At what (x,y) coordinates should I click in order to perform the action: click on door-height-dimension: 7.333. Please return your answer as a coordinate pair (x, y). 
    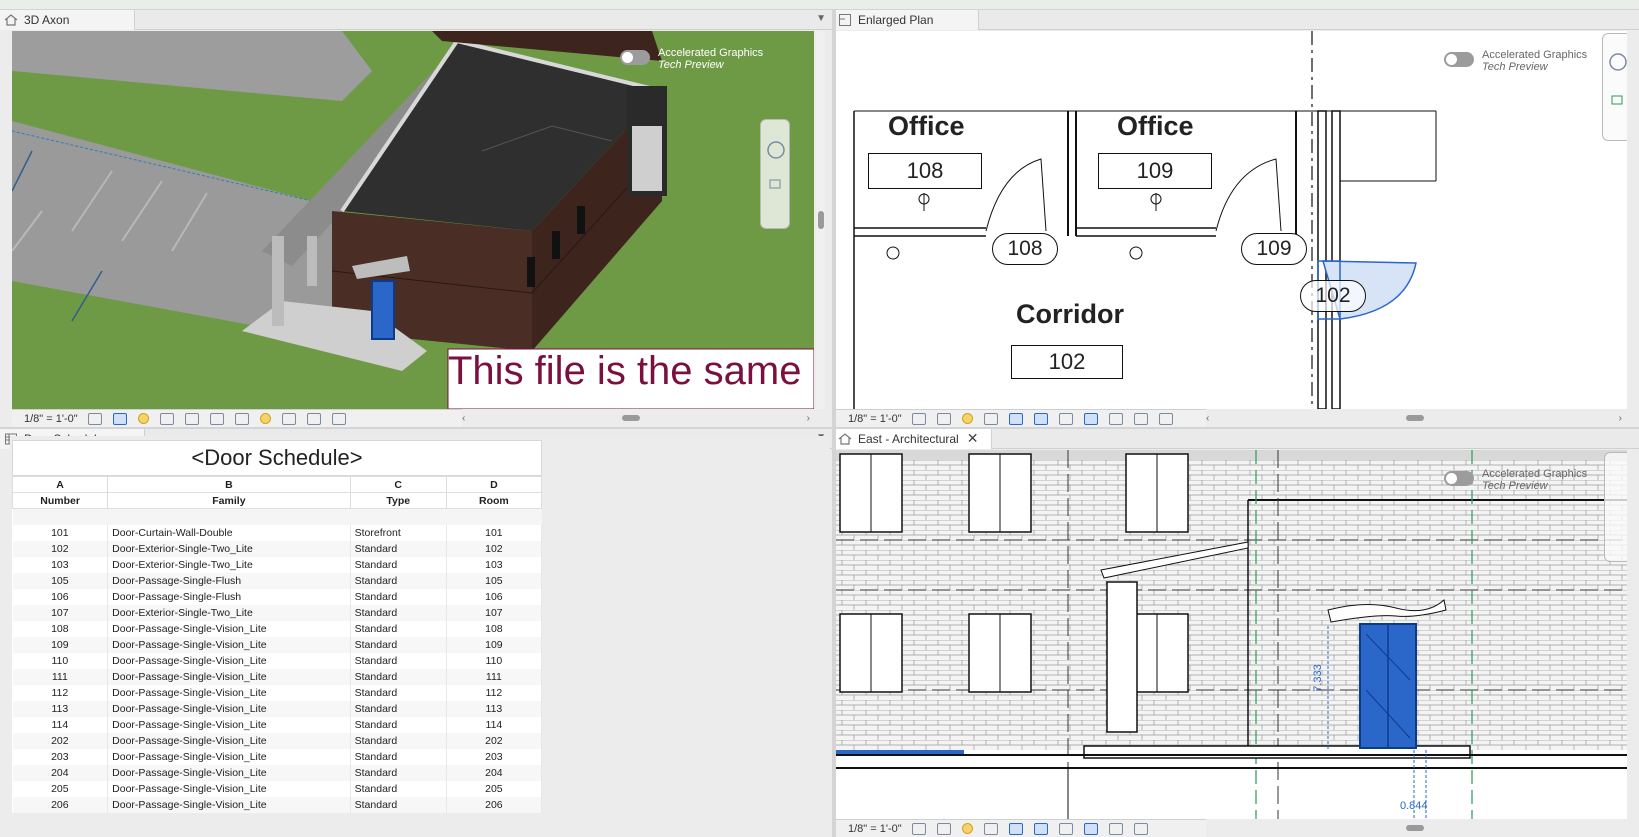
    Looking at the image, I should click on (1318, 678).